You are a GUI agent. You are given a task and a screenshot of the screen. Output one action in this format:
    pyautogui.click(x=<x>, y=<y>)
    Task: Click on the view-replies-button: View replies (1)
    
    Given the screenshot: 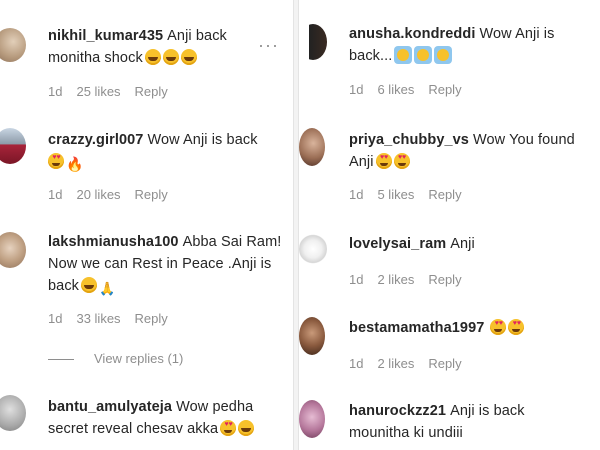 What is the action you would take?
    pyautogui.click(x=115, y=358)
    